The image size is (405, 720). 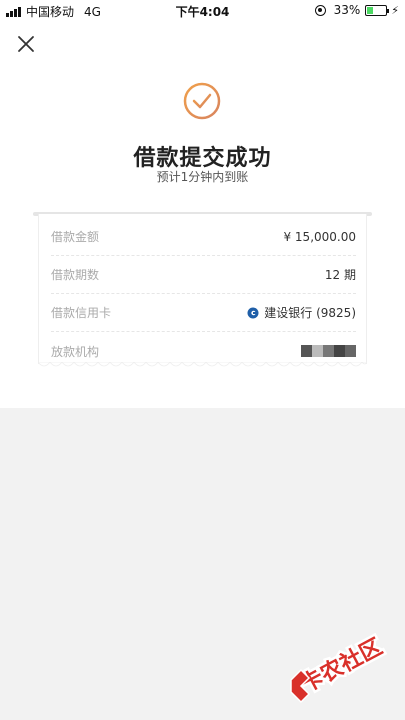 What do you see at coordinates (347, 10) in the screenshot?
I see `battery-percent: 33%` at bounding box center [347, 10].